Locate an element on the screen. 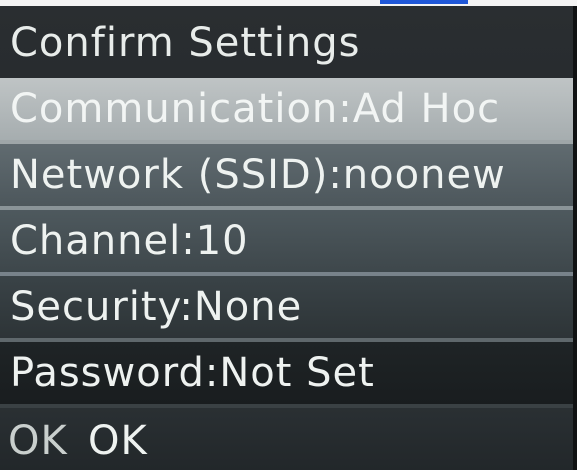 Image resolution: width=577 pixels, height=470 pixels. setting-row-password: Password:Not Set is located at coordinates (286, 373).